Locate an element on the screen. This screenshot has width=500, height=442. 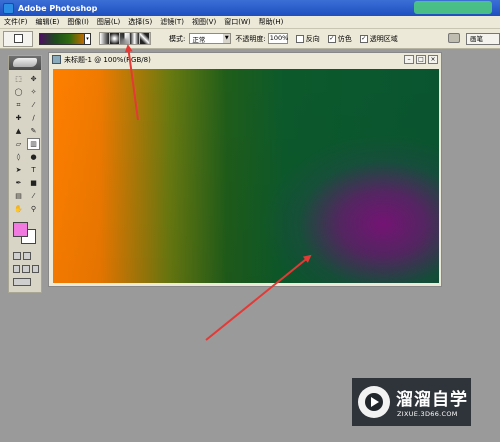
watermark-url: ZIXUE.3D66.COM is located at coordinates (427, 414).